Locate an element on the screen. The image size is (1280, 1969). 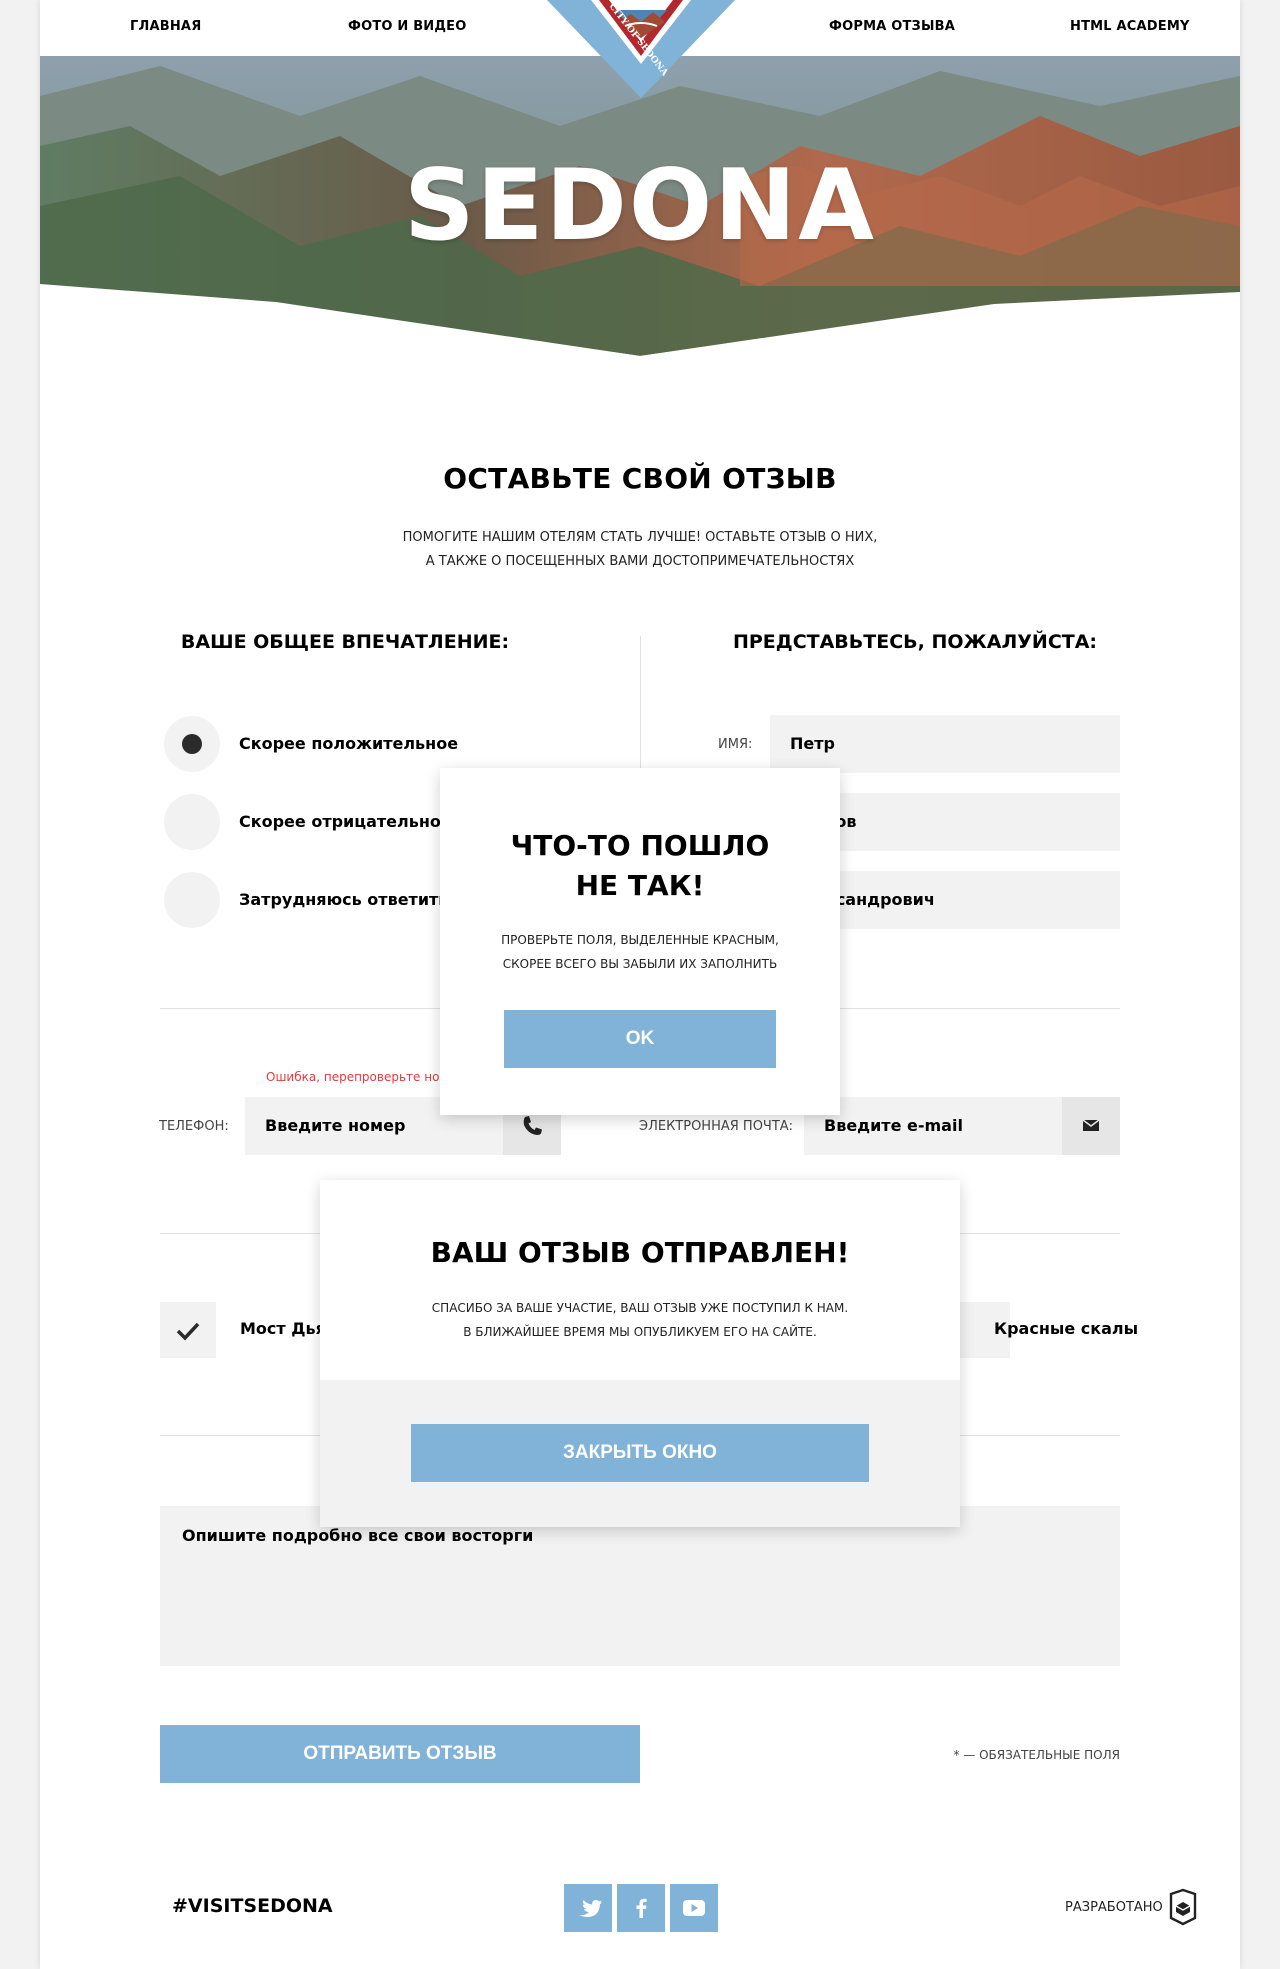
place-label-red-rocks: Красные скалы is located at coordinates (1066, 1328).